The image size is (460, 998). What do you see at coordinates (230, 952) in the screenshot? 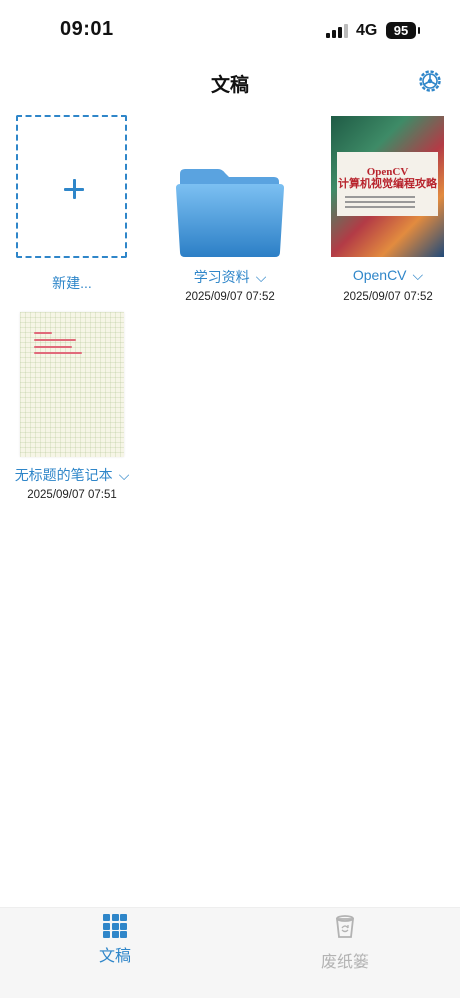
I see `tab-bar: 文稿 废纸篓` at bounding box center [230, 952].